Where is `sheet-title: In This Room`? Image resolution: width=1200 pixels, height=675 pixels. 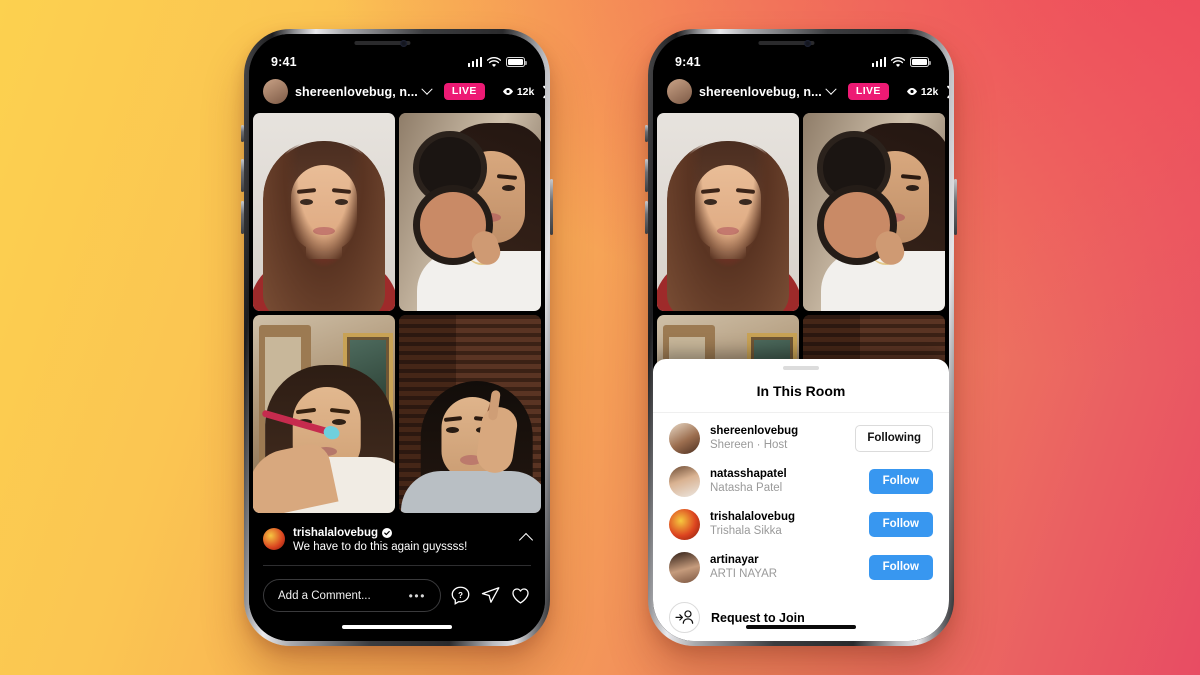
sheet-title: In This Room is located at coordinates (801, 391).